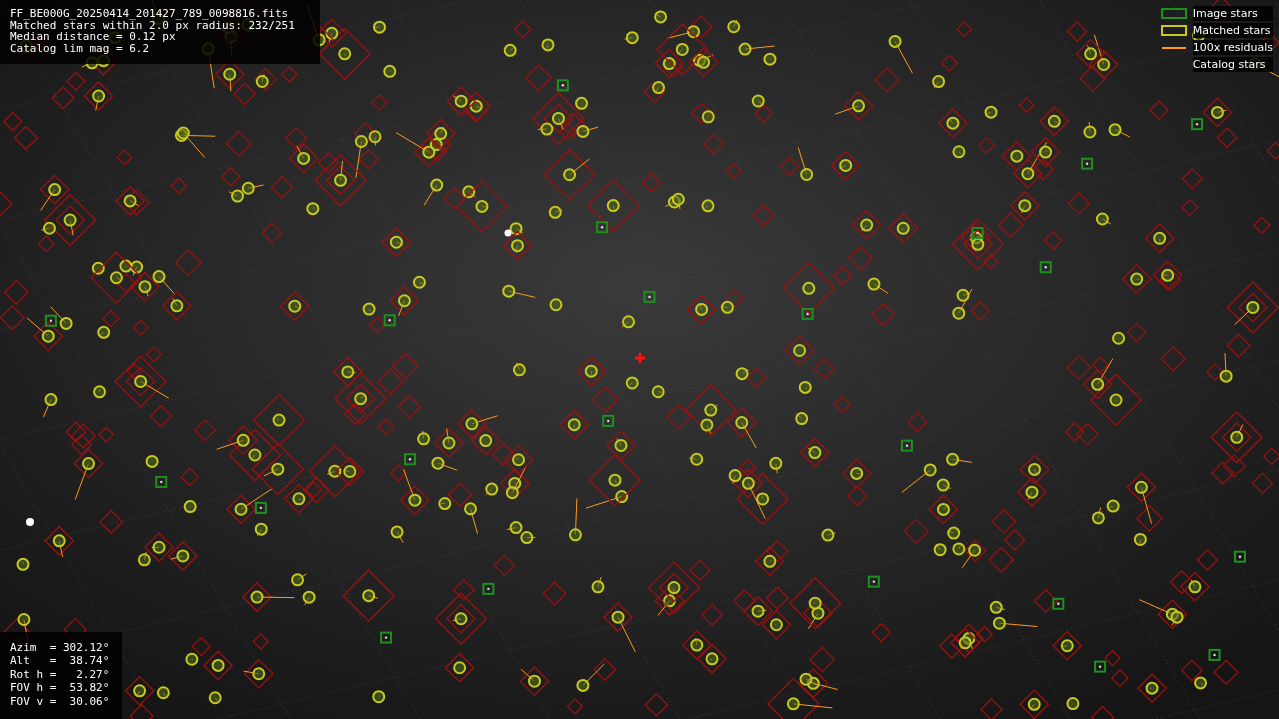 The image size is (1279, 719). I want to click on info-text: FF_BE000G_20250414_201427_789_0098816.fits, so click(150, 14).